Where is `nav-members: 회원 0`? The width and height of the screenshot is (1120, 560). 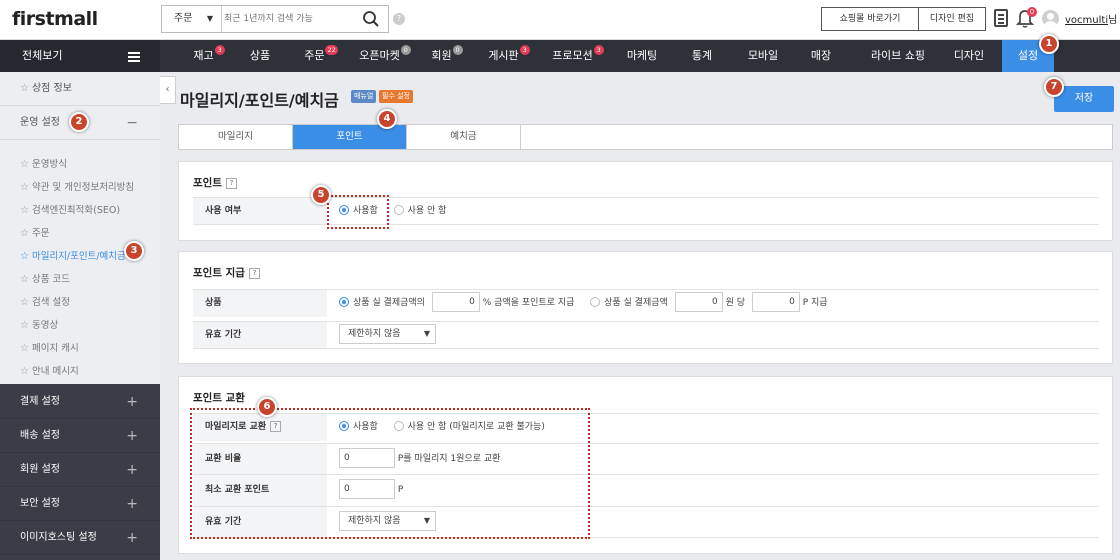 nav-members: 회원 0 is located at coordinates (447, 56).